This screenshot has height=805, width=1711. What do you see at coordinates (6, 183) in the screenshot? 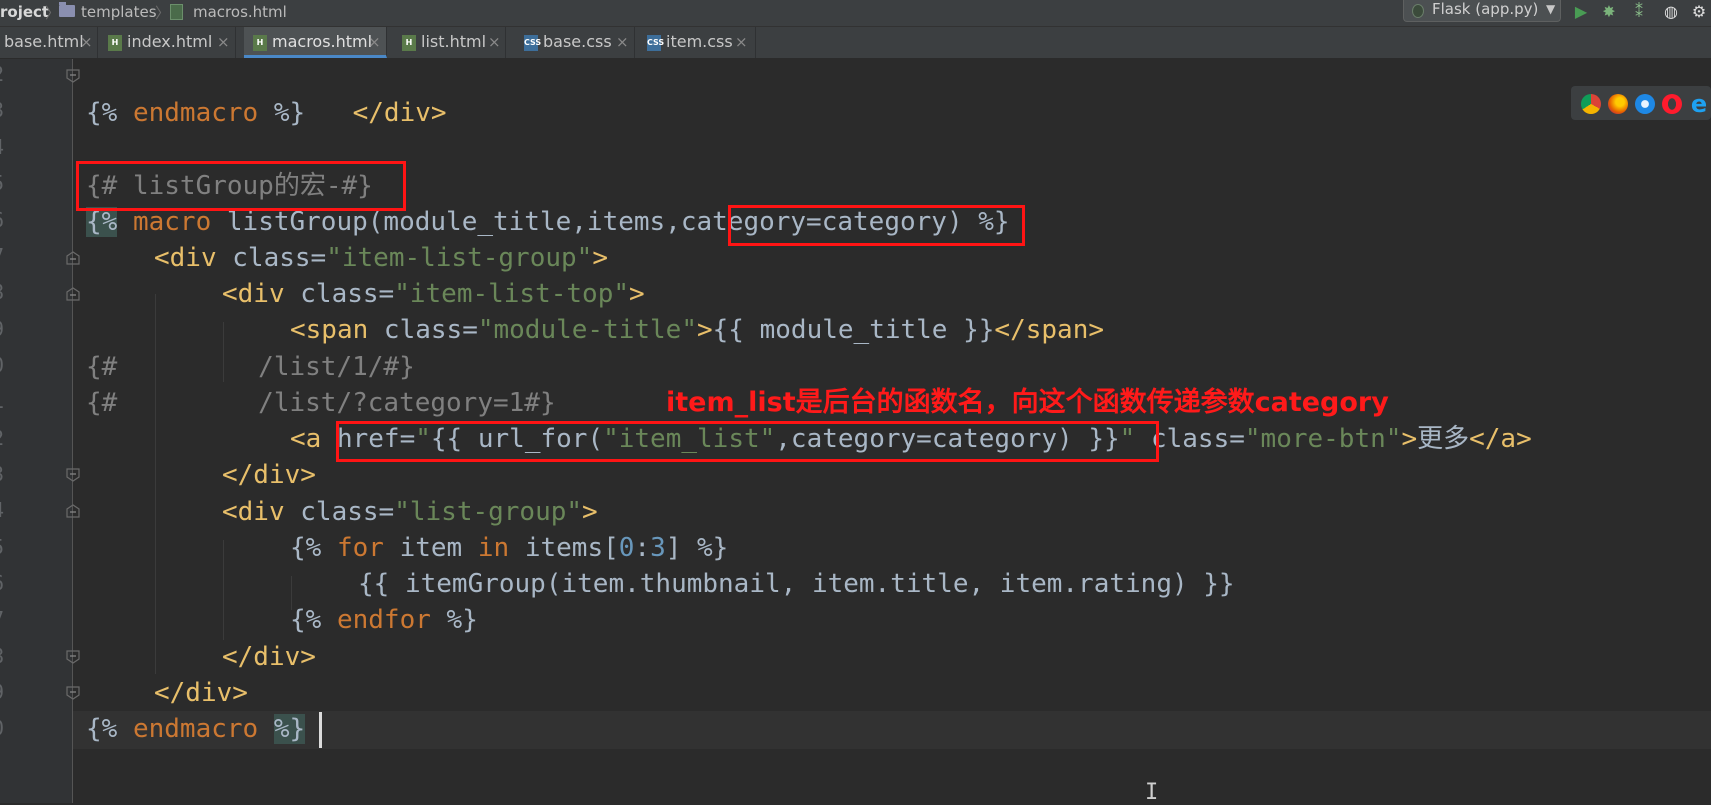
I see `line-number: 5` at bounding box center [6, 183].